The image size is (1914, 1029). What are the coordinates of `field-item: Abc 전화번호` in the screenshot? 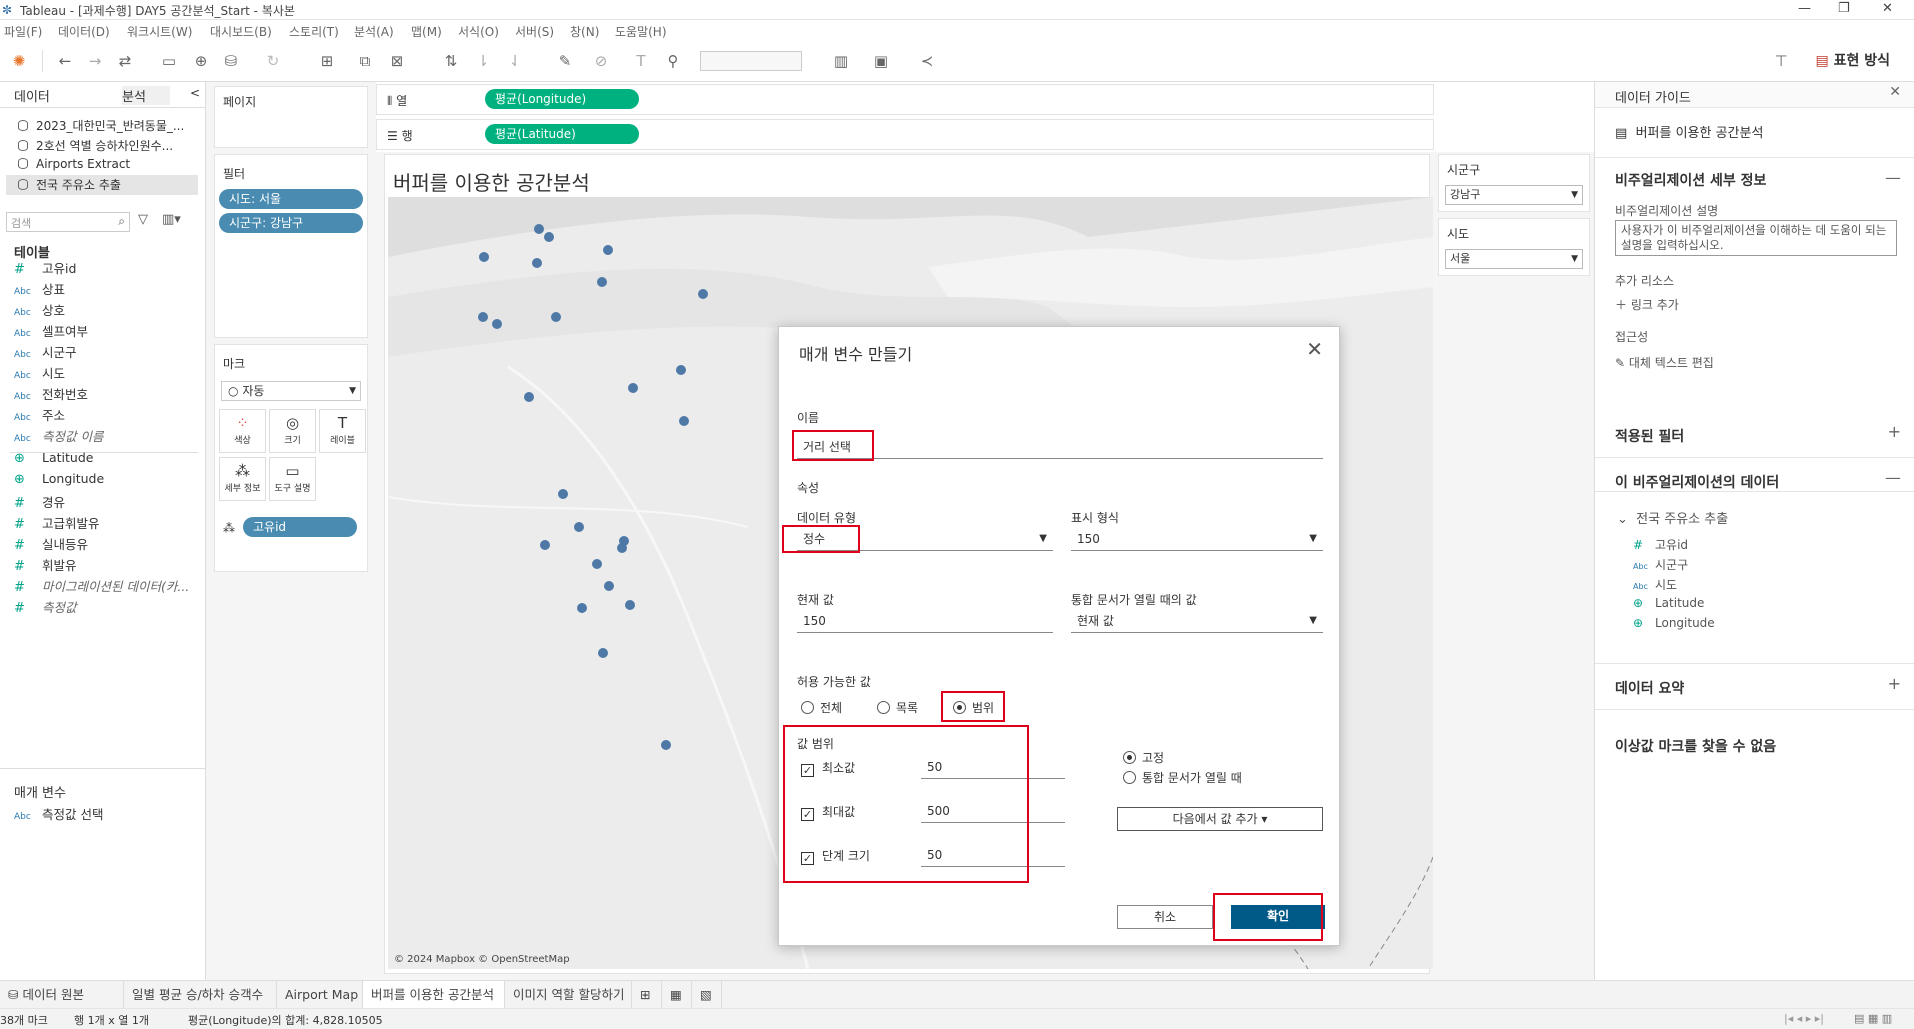 It's located at (51, 393).